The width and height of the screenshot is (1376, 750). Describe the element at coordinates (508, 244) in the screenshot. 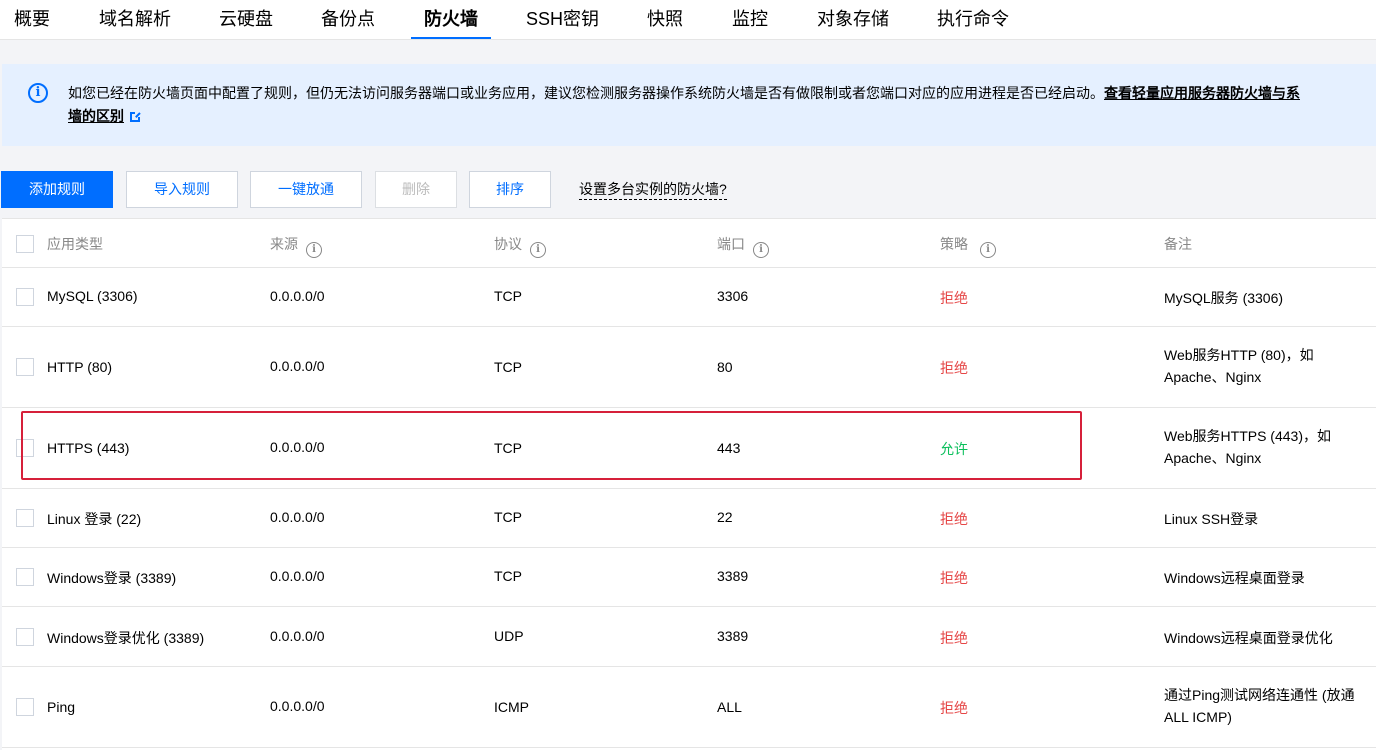

I see `header-protocol-label: 协议` at that location.